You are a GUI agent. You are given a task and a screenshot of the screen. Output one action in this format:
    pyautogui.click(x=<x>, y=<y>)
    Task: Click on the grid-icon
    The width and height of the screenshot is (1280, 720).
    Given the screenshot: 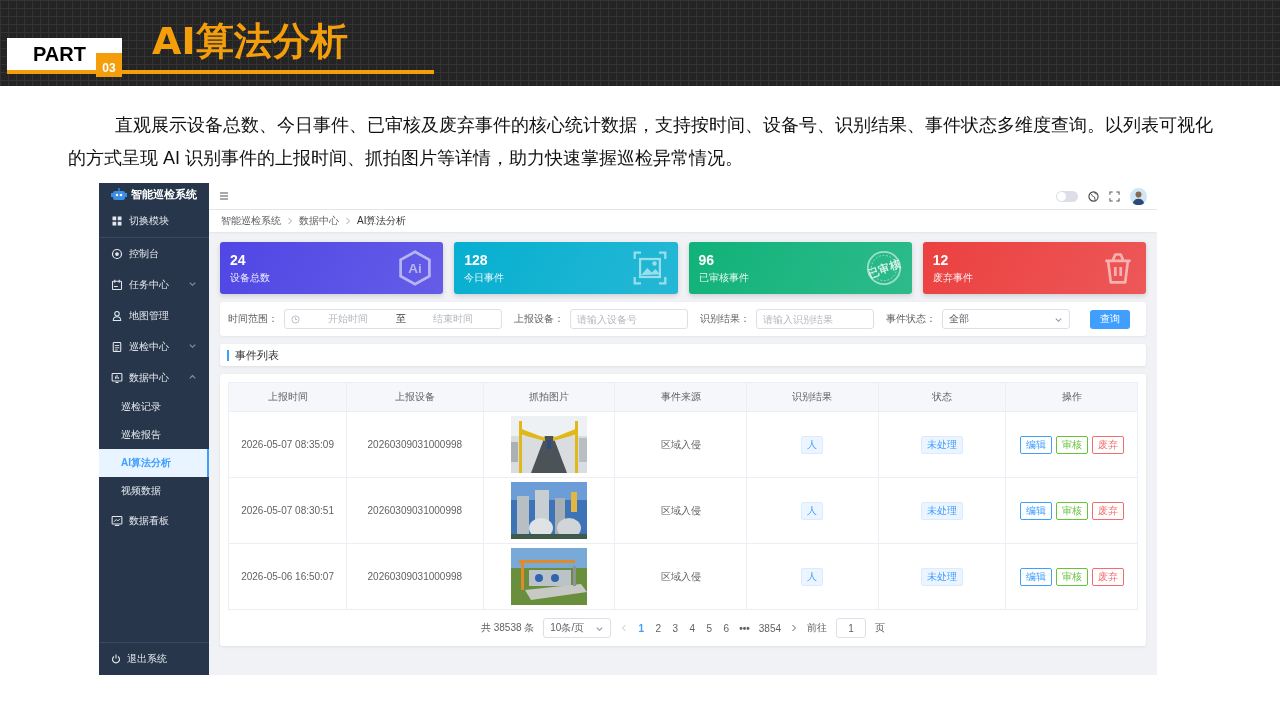 What is the action you would take?
    pyautogui.click(x=117, y=221)
    